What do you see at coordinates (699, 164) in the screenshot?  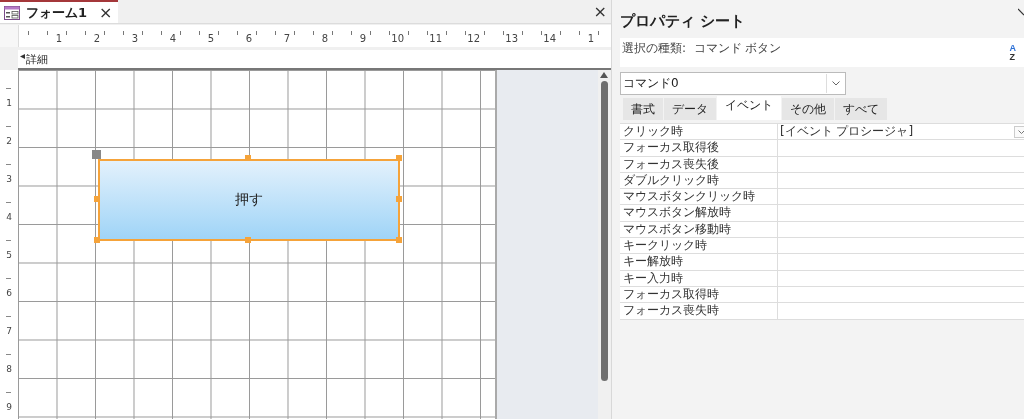 I see `property-name: フォーカス喪失後` at bounding box center [699, 164].